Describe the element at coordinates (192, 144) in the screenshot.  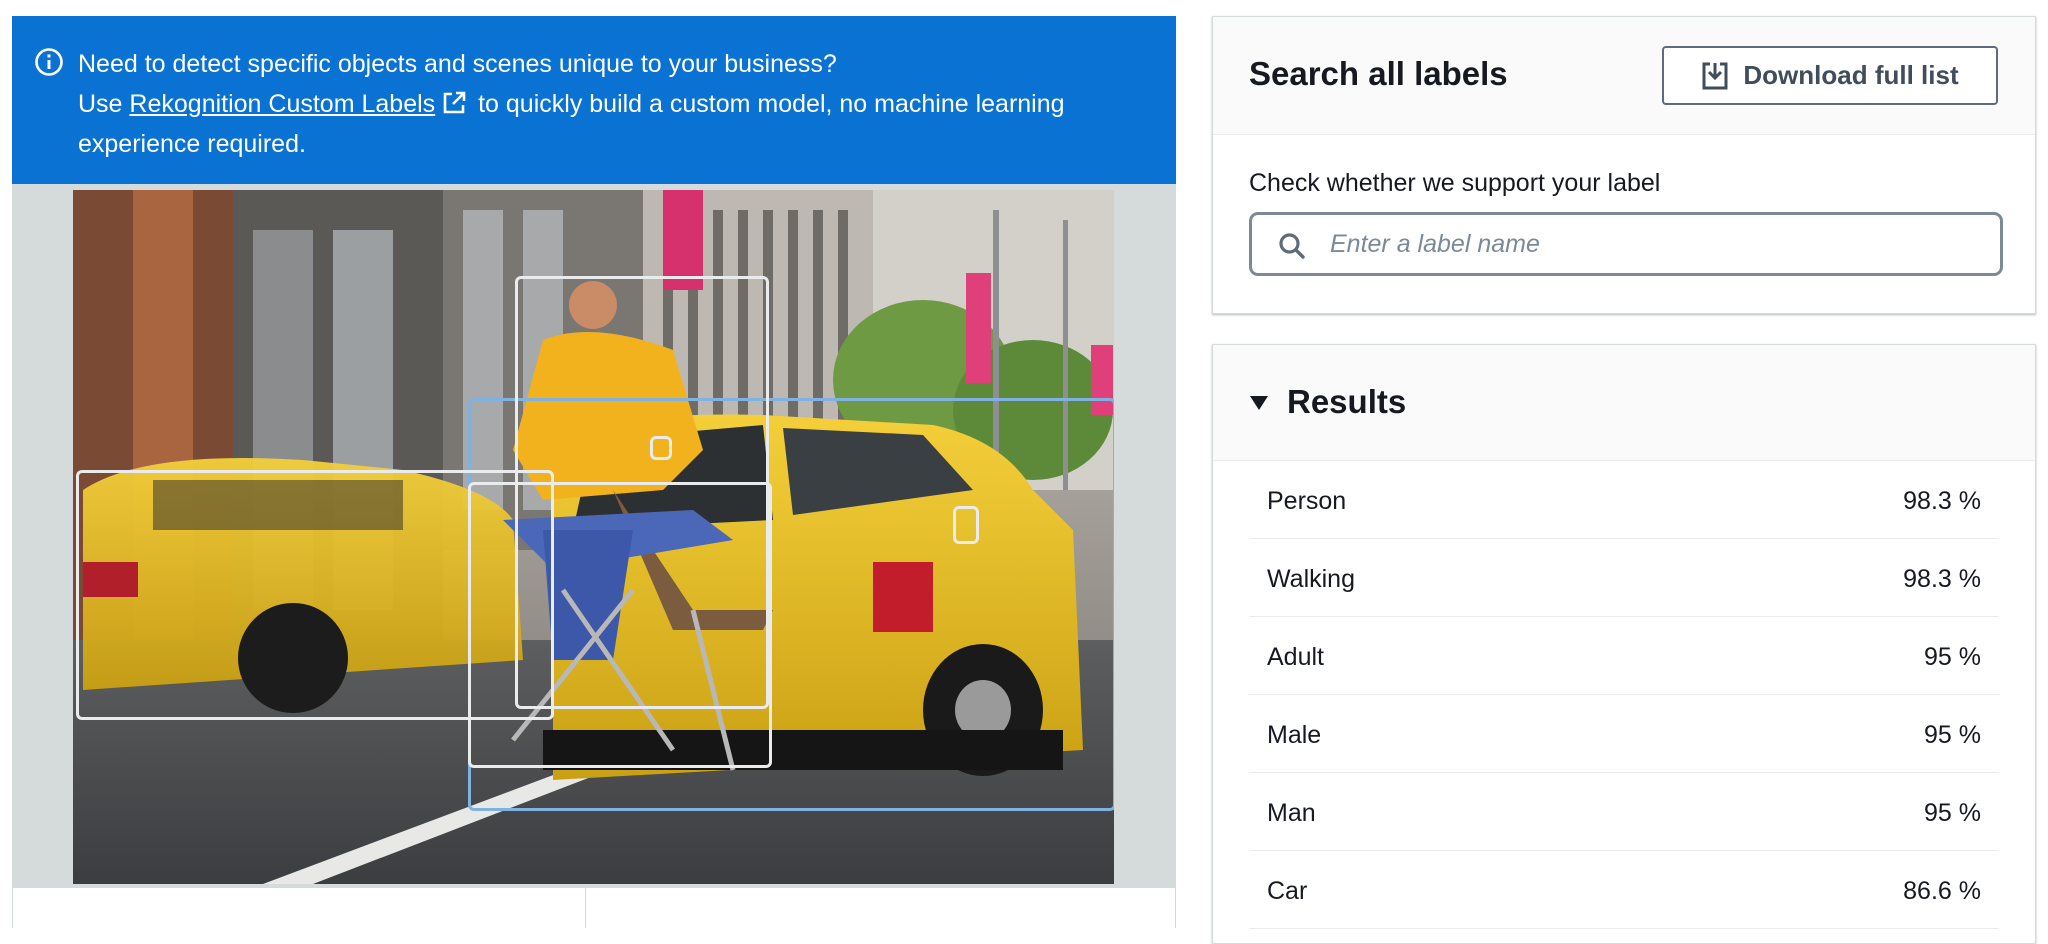
I see `banner-line-3: experience required.` at that location.